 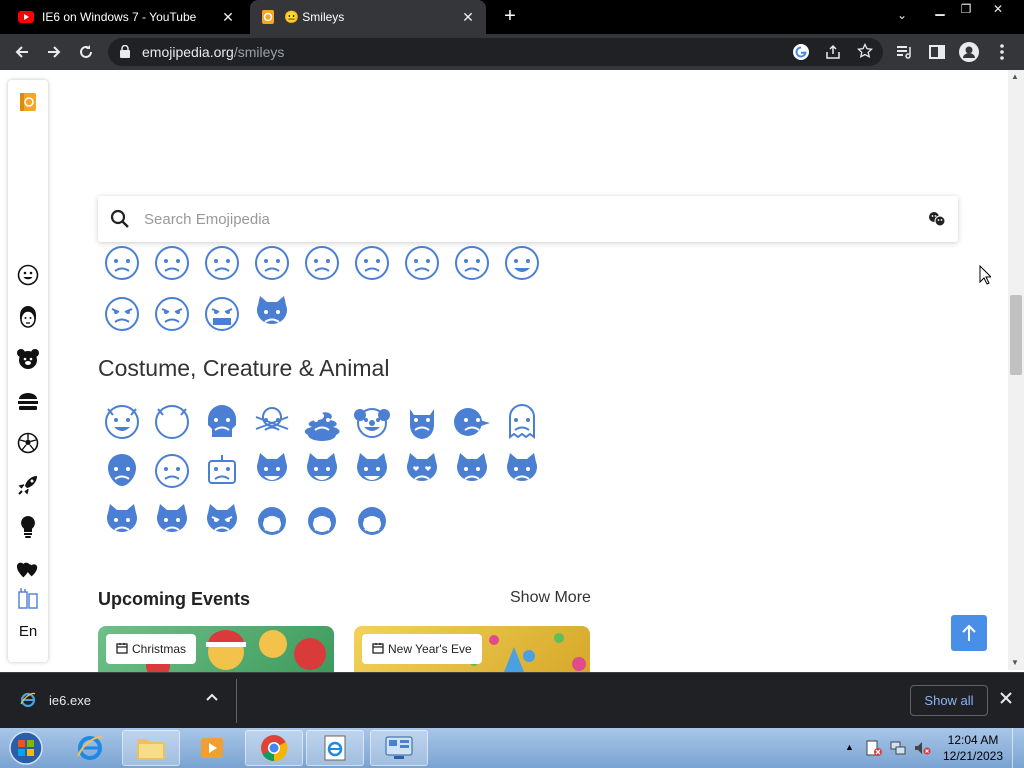 What do you see at coordinates (550, 598) in the screenshot?
I see `show-more-link: Show More` at bounding box center [550, 598].